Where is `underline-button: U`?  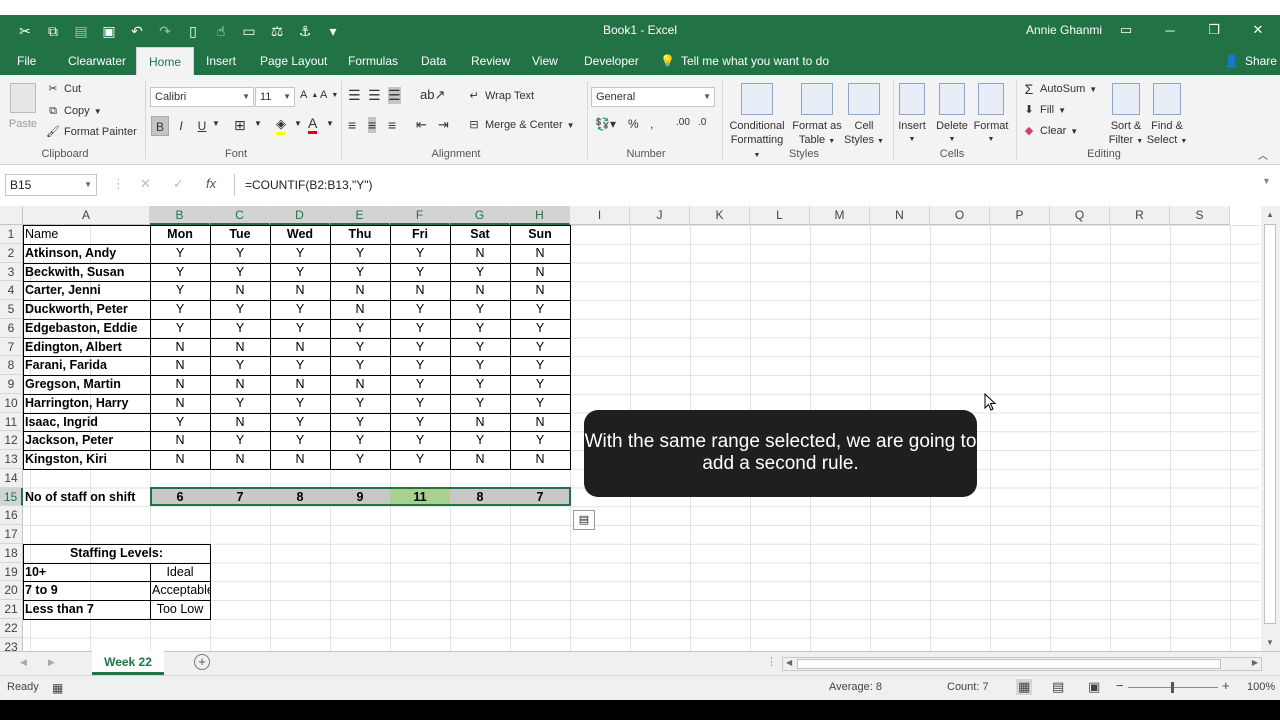
underline-button: U is located at coordinates (202, 126).